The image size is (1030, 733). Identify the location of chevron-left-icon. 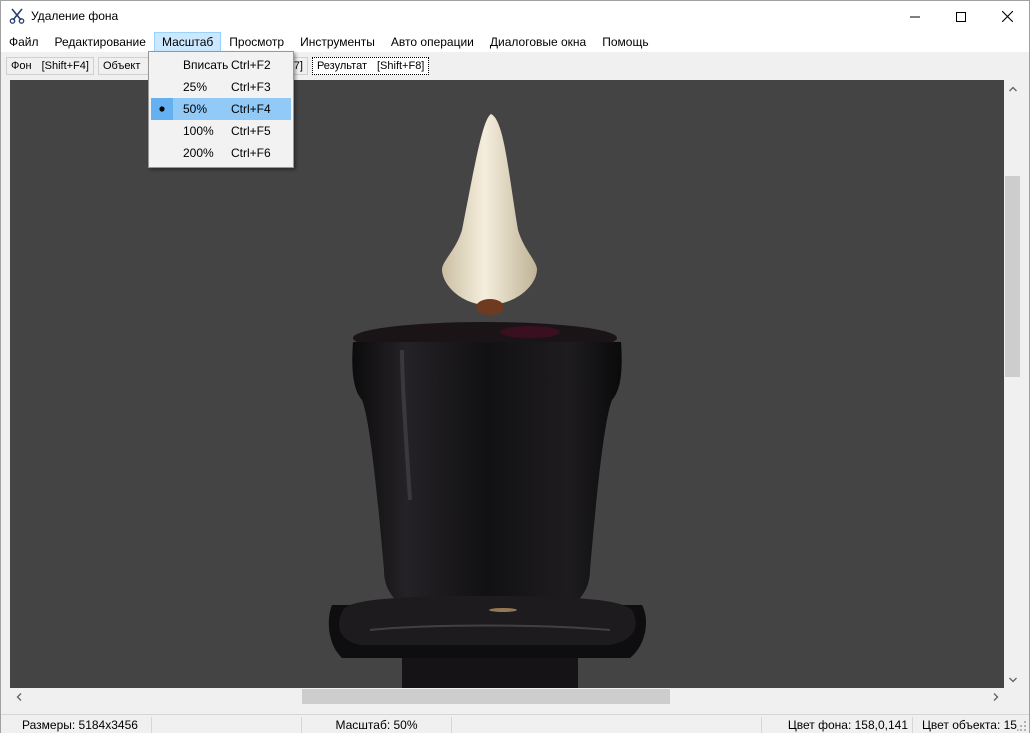
(18, 696).